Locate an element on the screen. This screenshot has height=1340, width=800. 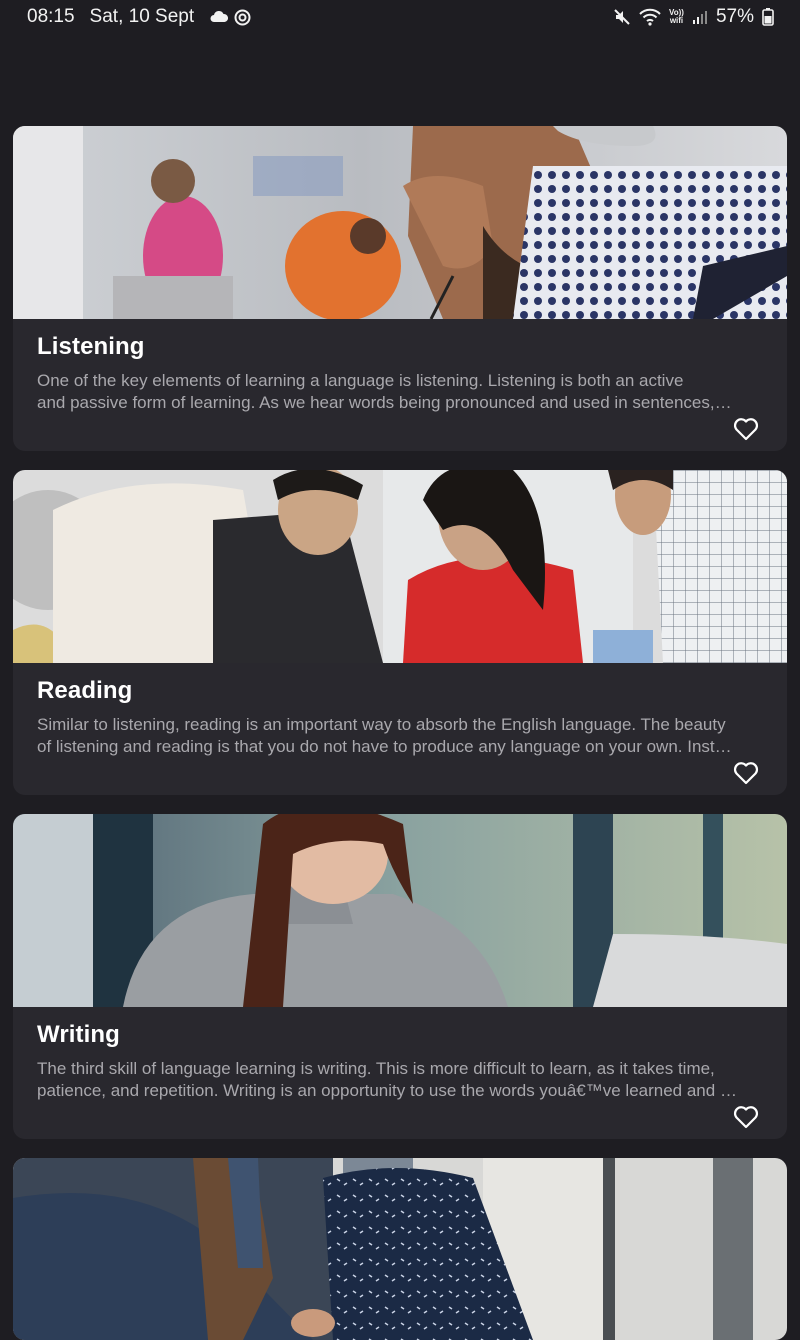
battery-icon is located at coordinates (768, 17).